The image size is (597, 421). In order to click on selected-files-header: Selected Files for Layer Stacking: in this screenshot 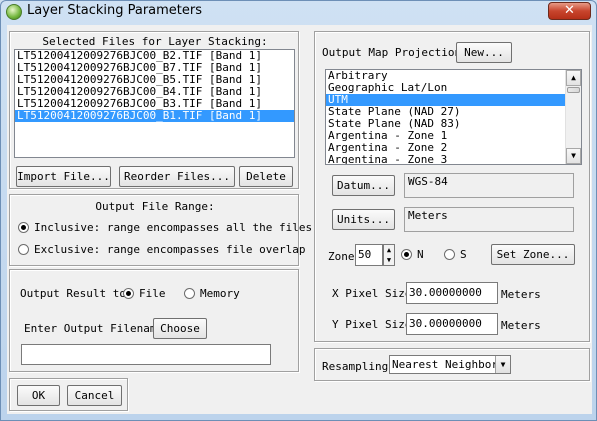, I will do `click(155, 41)`.